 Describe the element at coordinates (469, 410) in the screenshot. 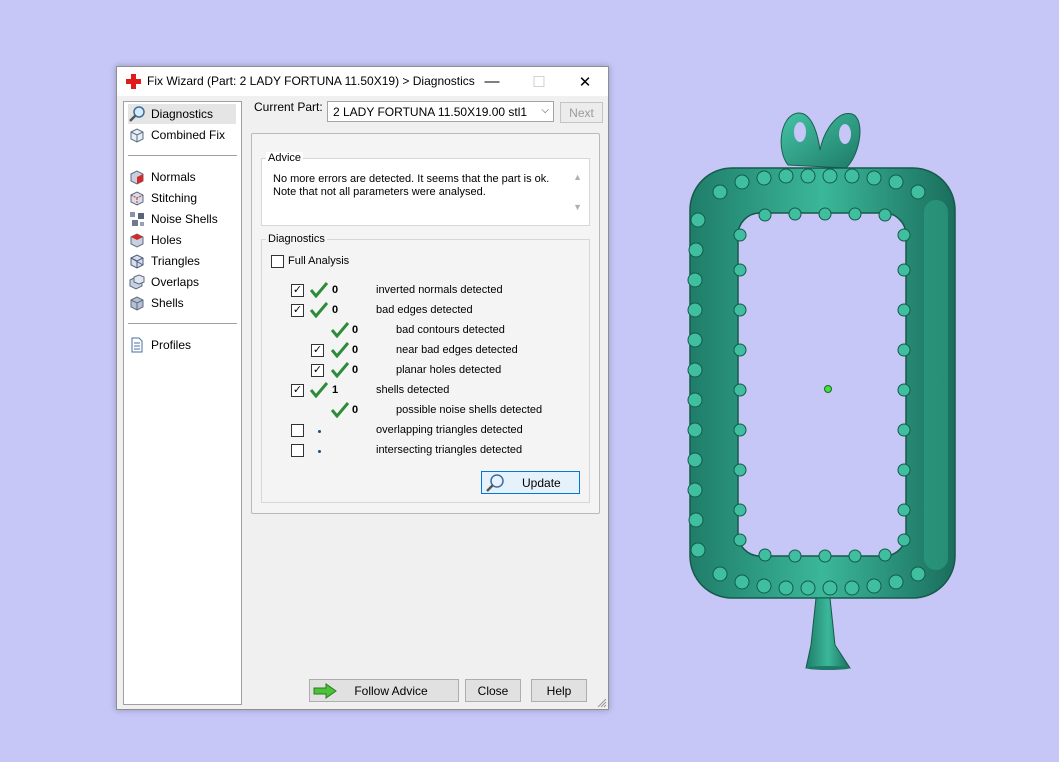

I see `noise-shells-label: possible noise shells detected` at that location.